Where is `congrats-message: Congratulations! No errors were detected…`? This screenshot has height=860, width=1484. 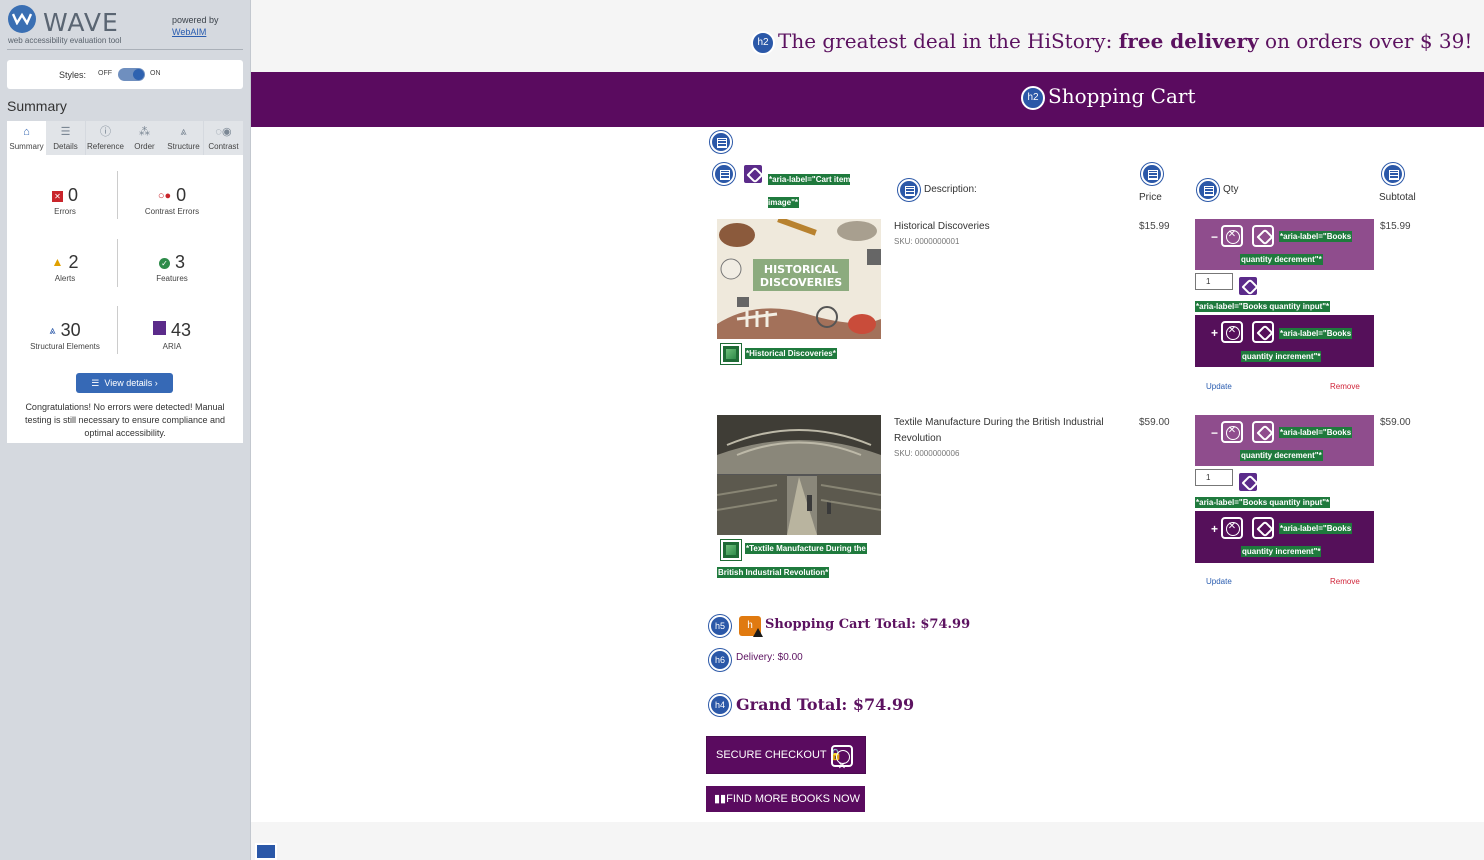 congrats-message: Congratulations! No errors were detected… is located at coordinates (125, 420).